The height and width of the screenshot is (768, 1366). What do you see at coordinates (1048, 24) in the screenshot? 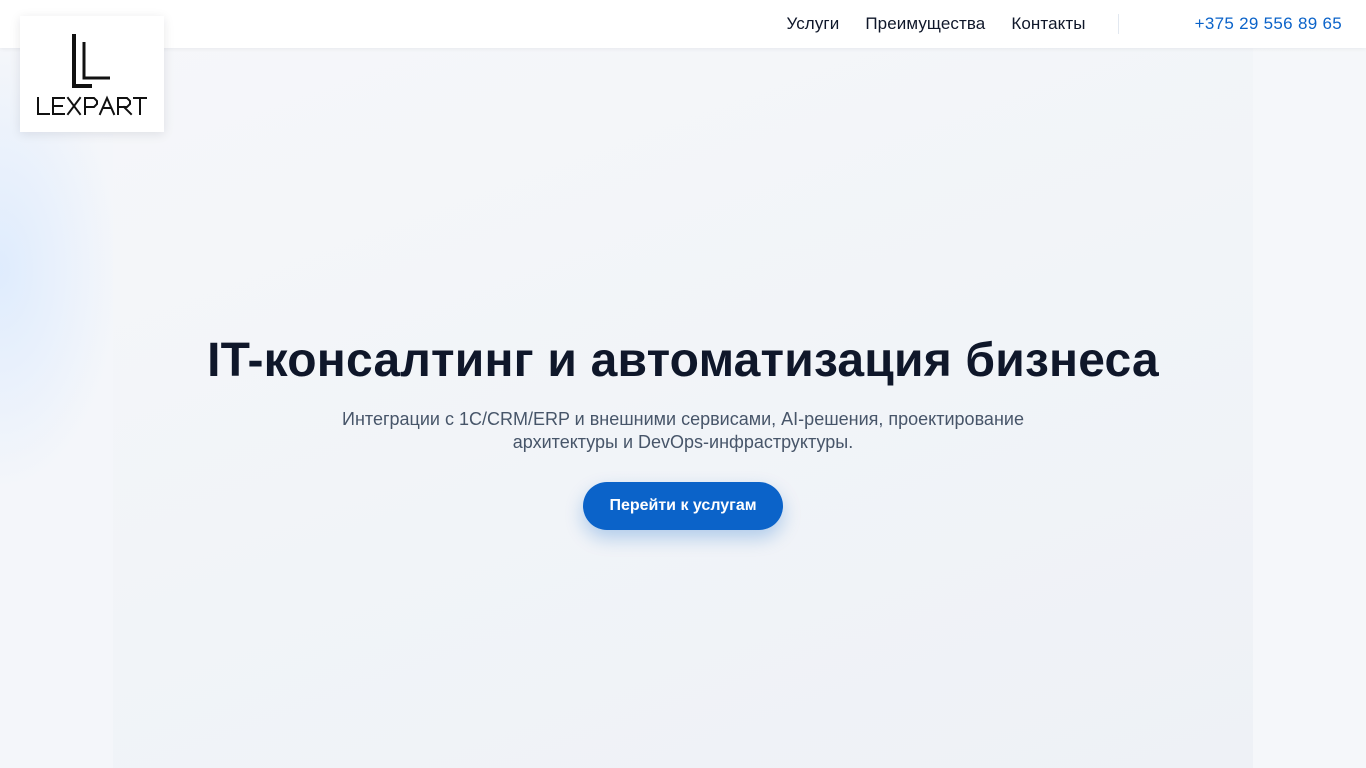
I see `nav-link-contacts: Контакты` at bounding box center [1048, 24].